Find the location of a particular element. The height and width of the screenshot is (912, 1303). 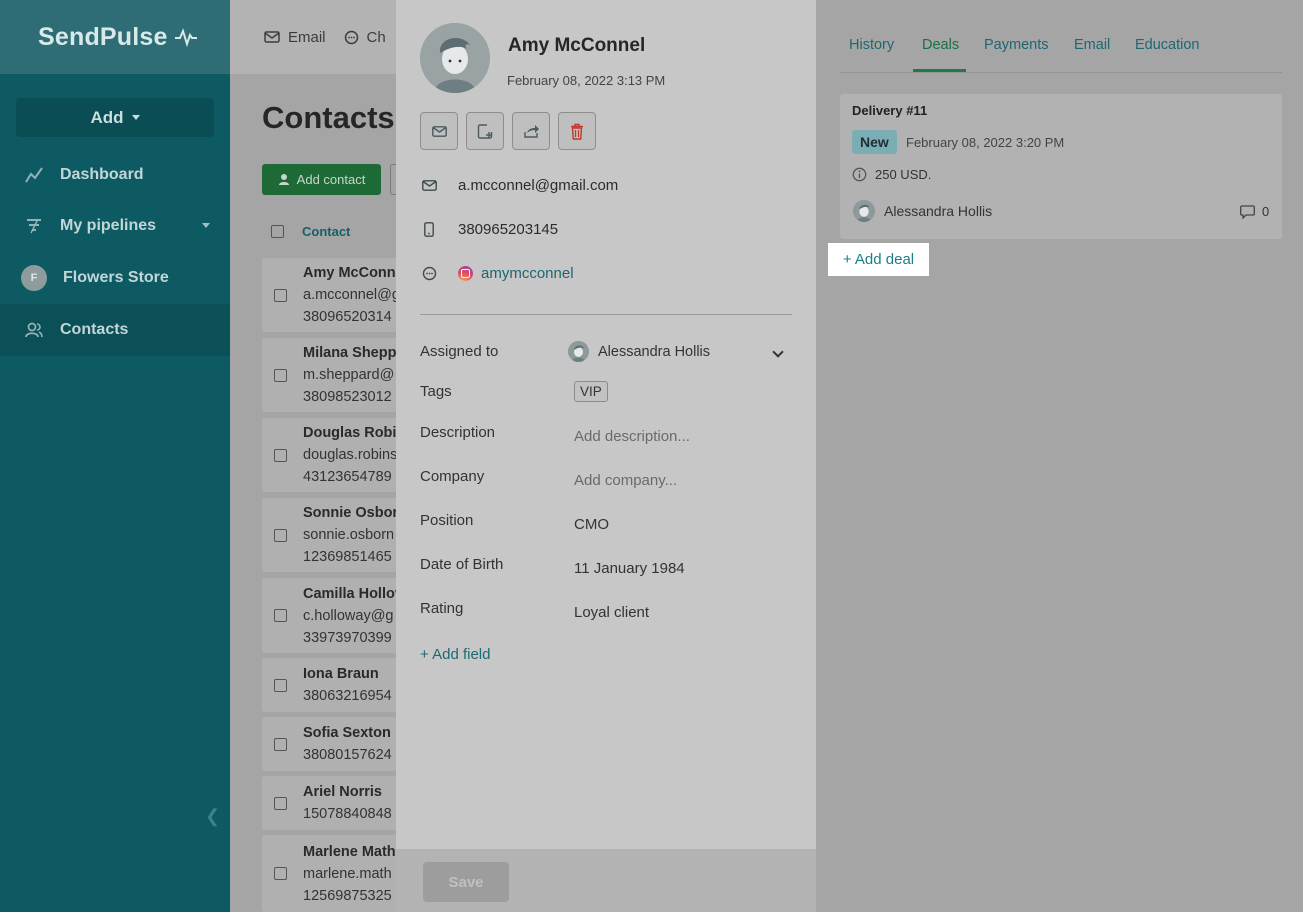

deal-status-badge: New is located at coordinates (874, 142).